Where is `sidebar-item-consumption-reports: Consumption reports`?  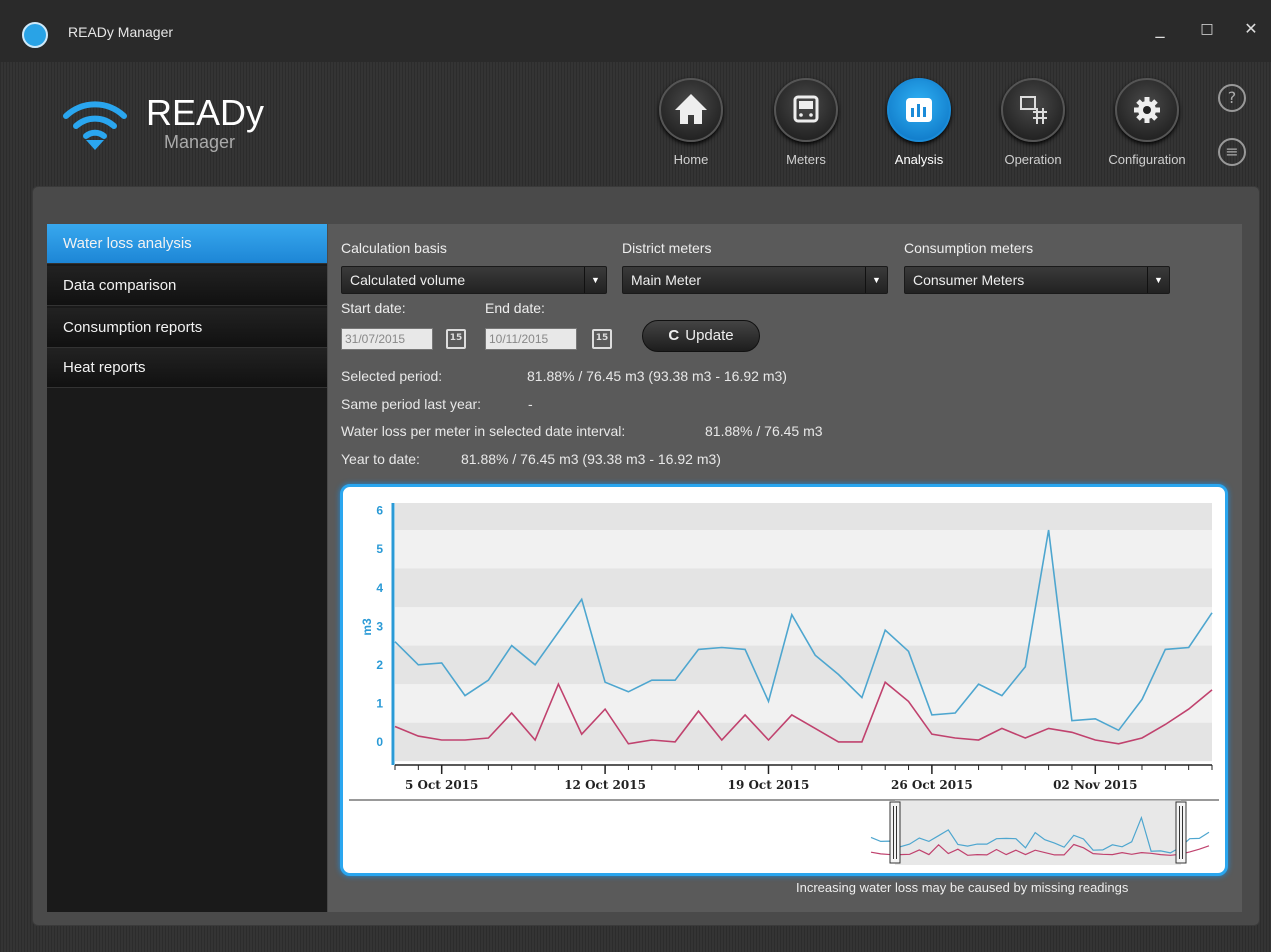 sidebar-item-consumption-reports: Consumption reports is located at coordinates (187, 328).